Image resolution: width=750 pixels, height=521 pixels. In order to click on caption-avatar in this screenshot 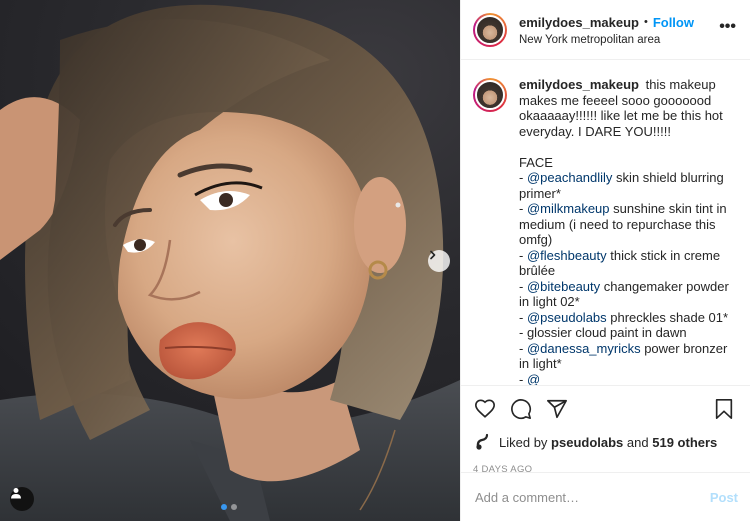, I will do `click(490, 95)`.